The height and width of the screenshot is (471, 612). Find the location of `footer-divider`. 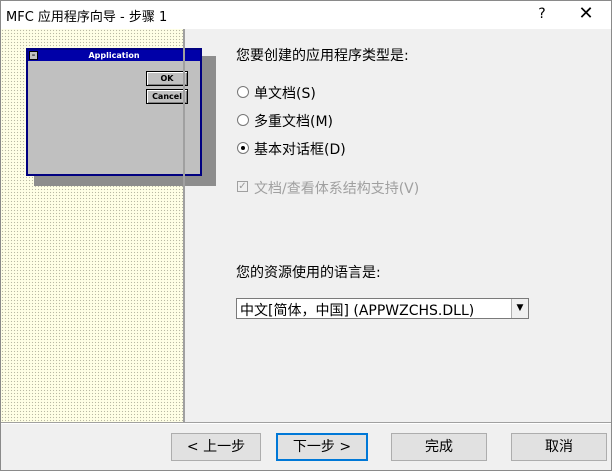

footer-divider is located at coordinates (306, 423).